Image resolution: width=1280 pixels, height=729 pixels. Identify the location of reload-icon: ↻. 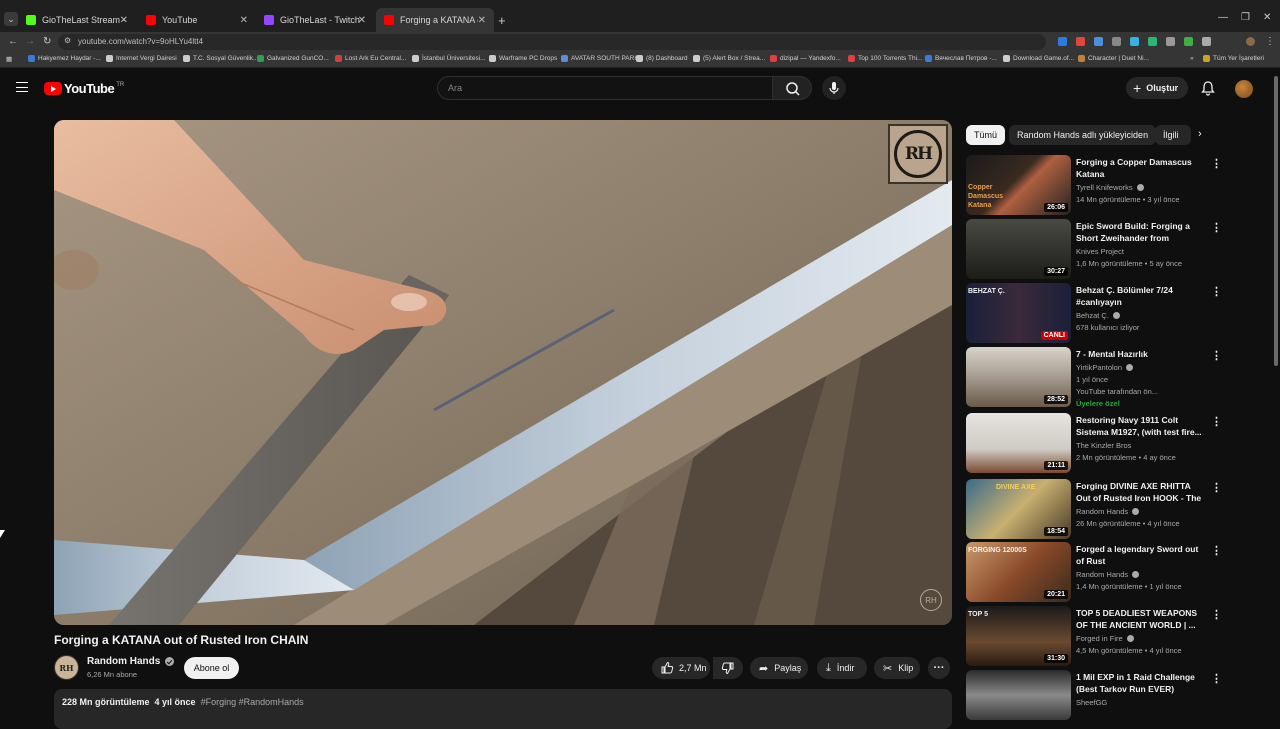
(47, 41).